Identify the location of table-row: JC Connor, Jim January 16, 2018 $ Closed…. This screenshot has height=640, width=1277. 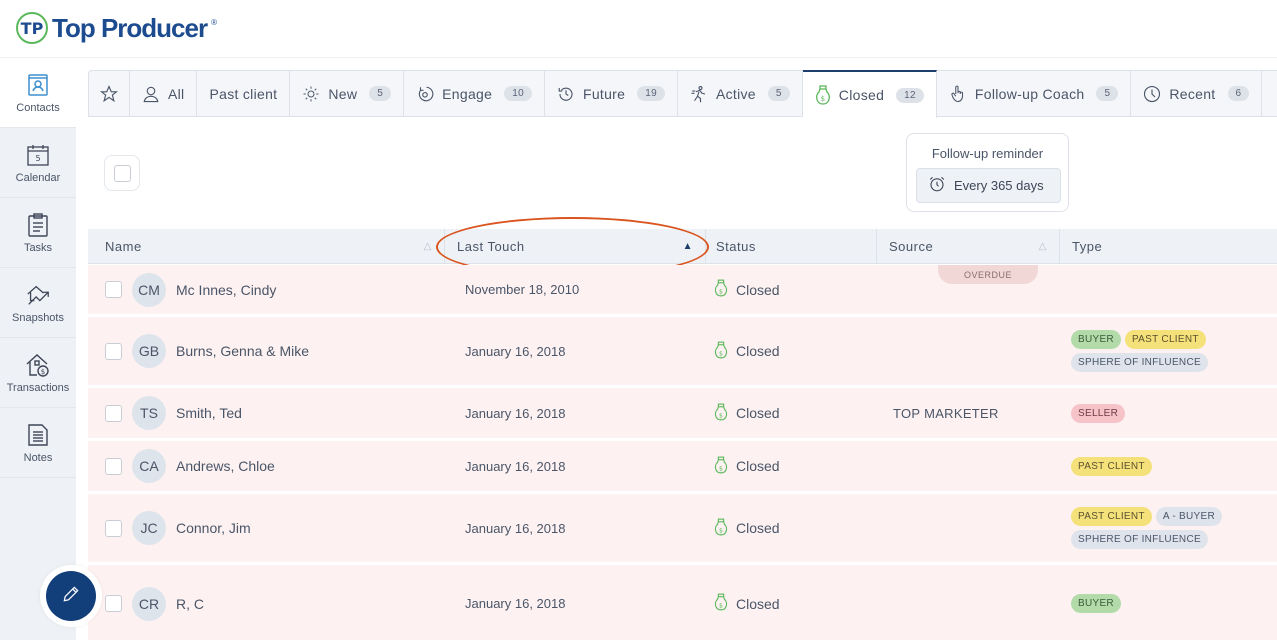
(682, 529).